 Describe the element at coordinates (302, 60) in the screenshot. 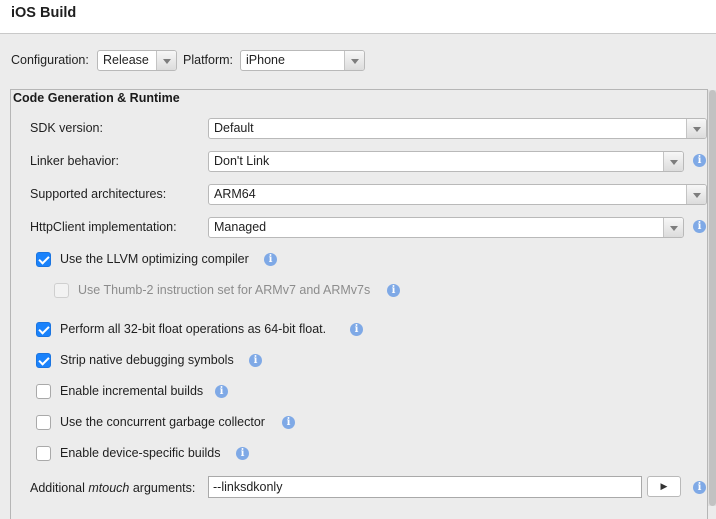

I see `platform-select: iPhone` at that location.